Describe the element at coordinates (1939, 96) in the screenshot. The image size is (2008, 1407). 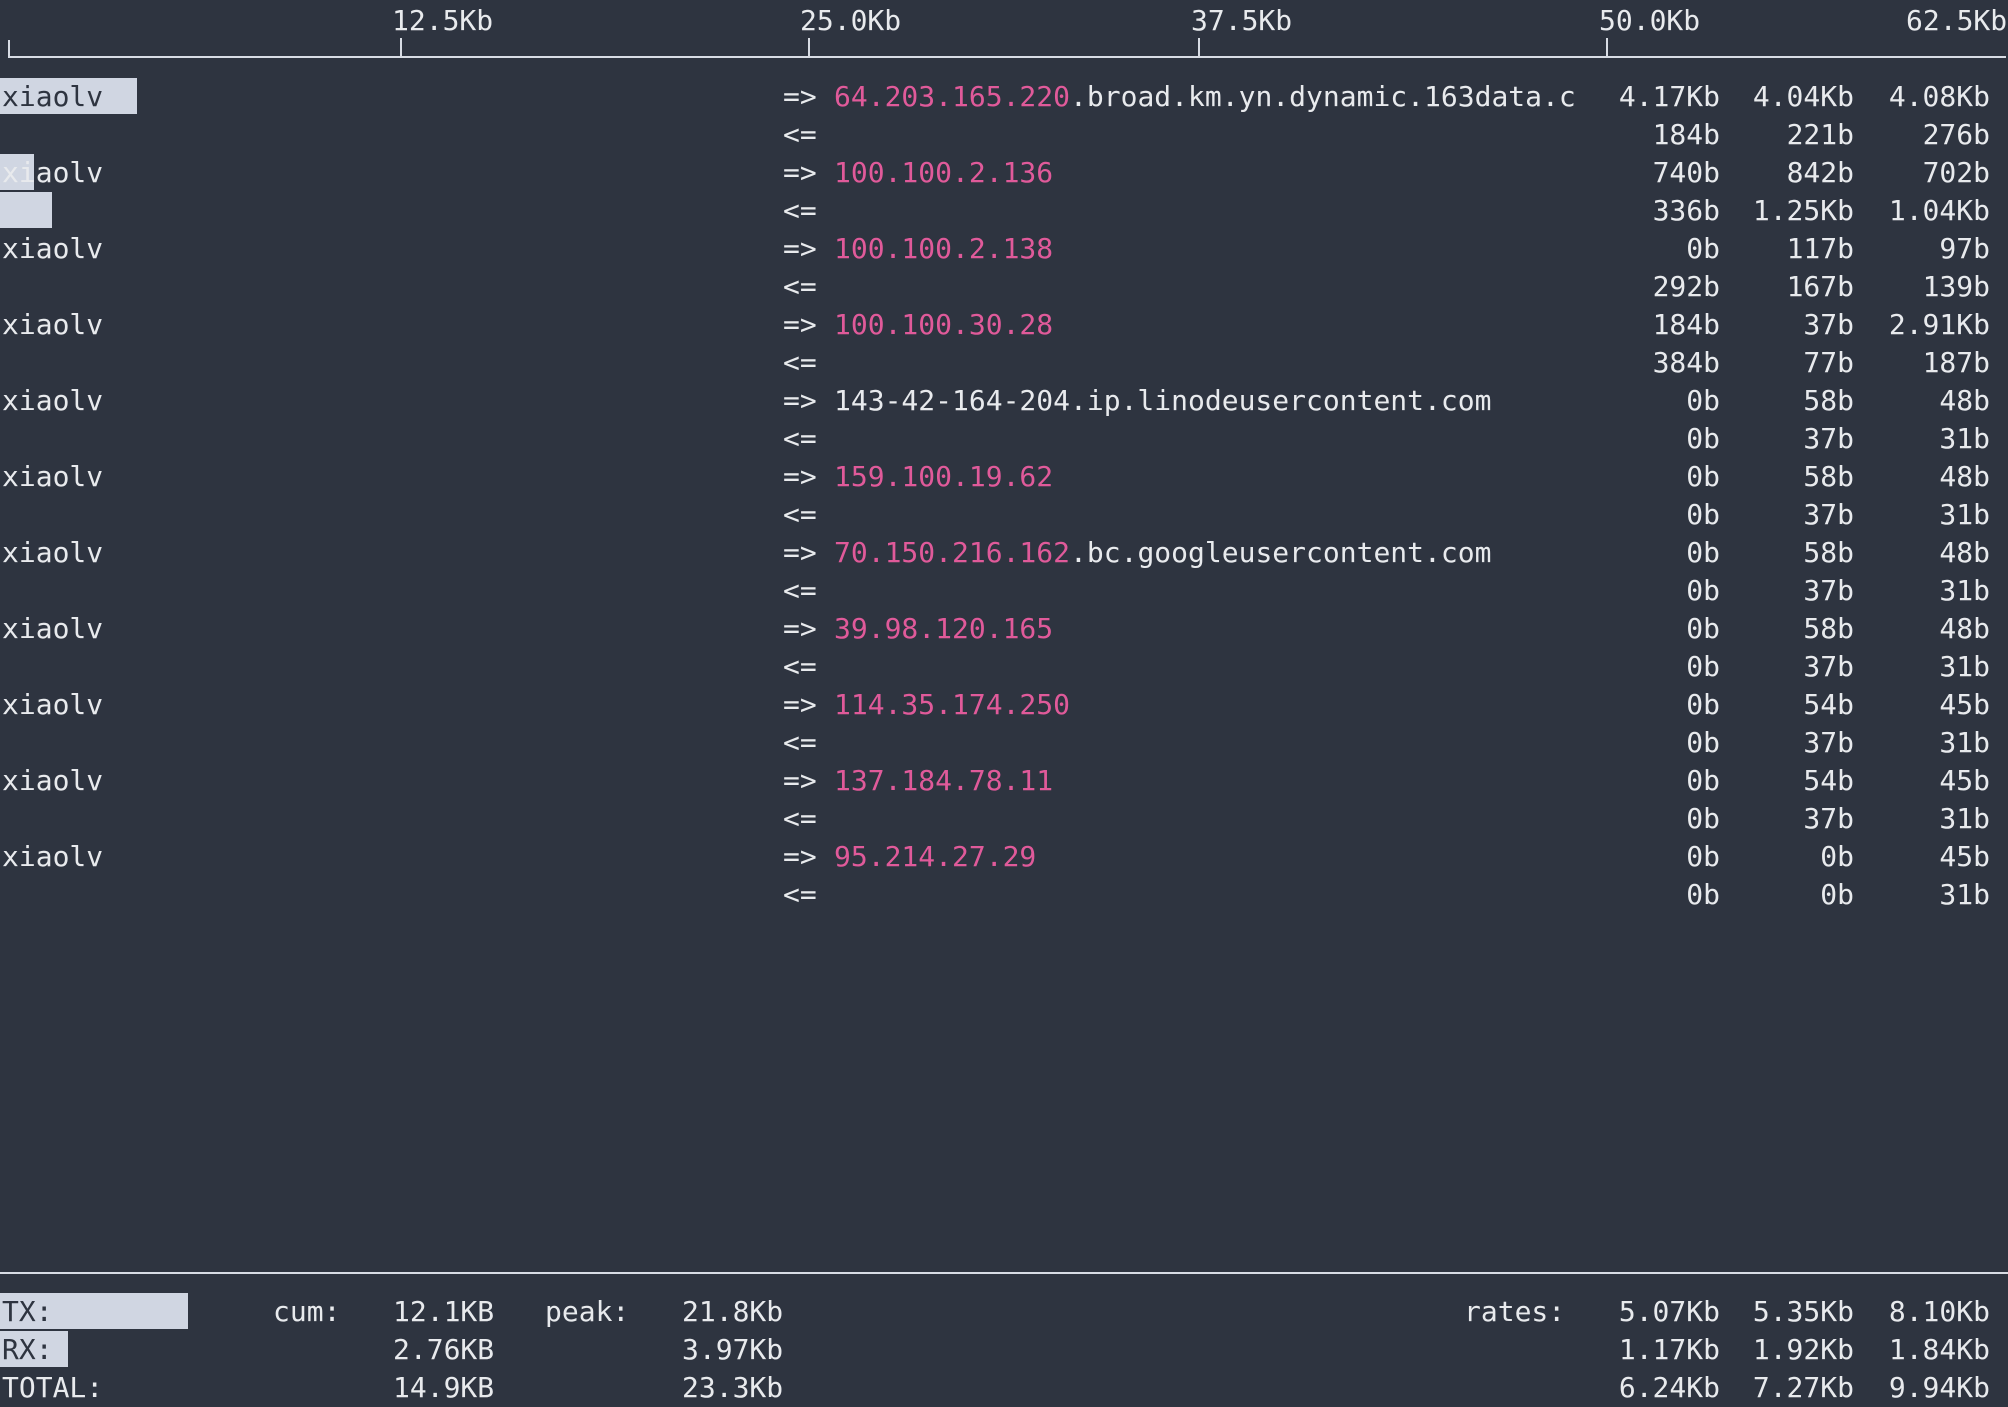
I see `tx-rate: 4.08Kb` at that location.